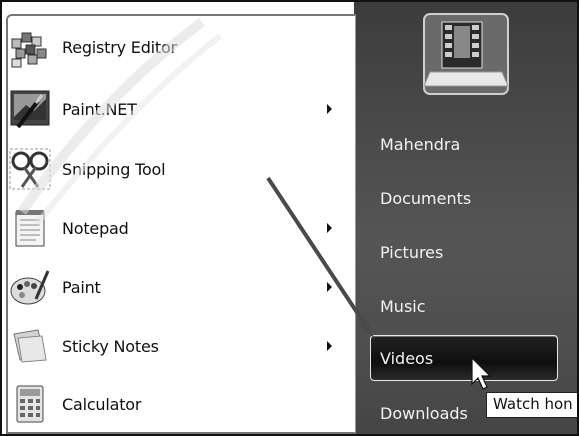 This screenshot has height=436, width=579. Describe the element at coordinates (30, 287) in the screenshot. I see `paint-icon` at that location.